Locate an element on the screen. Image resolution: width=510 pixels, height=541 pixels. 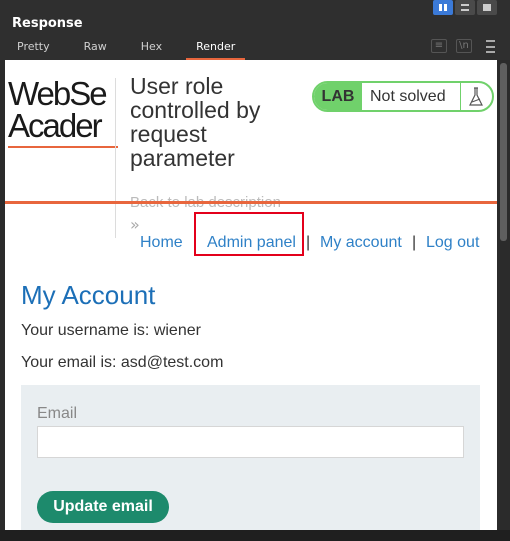
response-panel-header: Response Pretty Raw Hex Render ≡ \n is located at coordinates (255, 30).